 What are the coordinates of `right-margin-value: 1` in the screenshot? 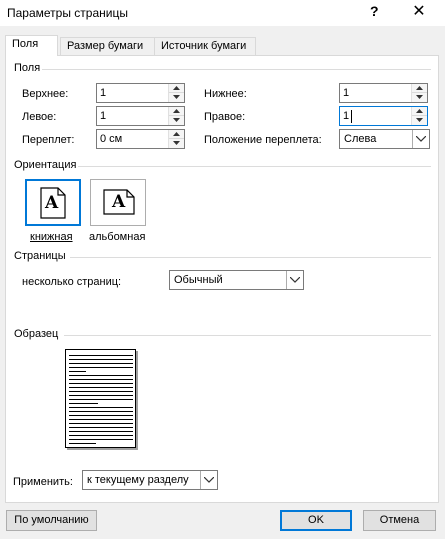 It's located at (346, 116).